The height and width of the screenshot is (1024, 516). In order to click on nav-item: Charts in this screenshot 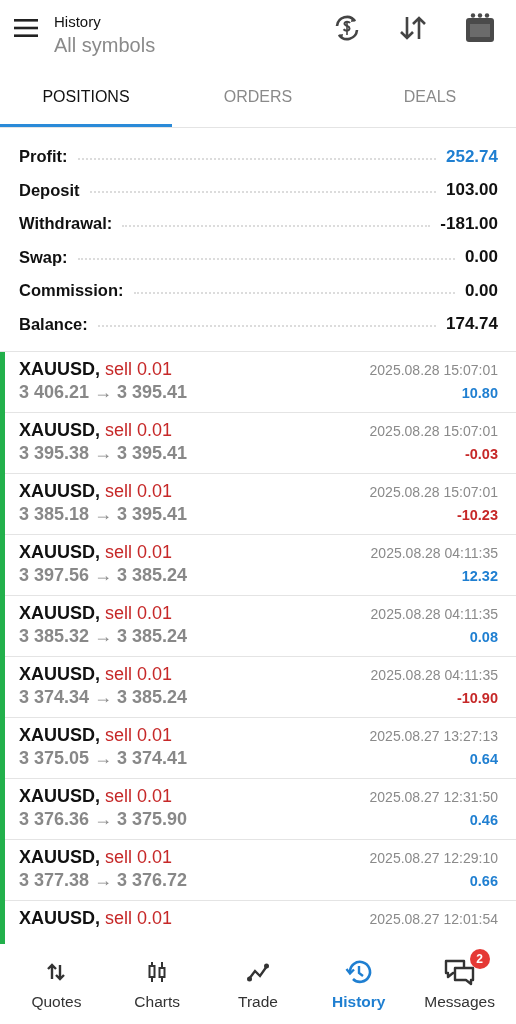, I will do `click(157, 984)`.